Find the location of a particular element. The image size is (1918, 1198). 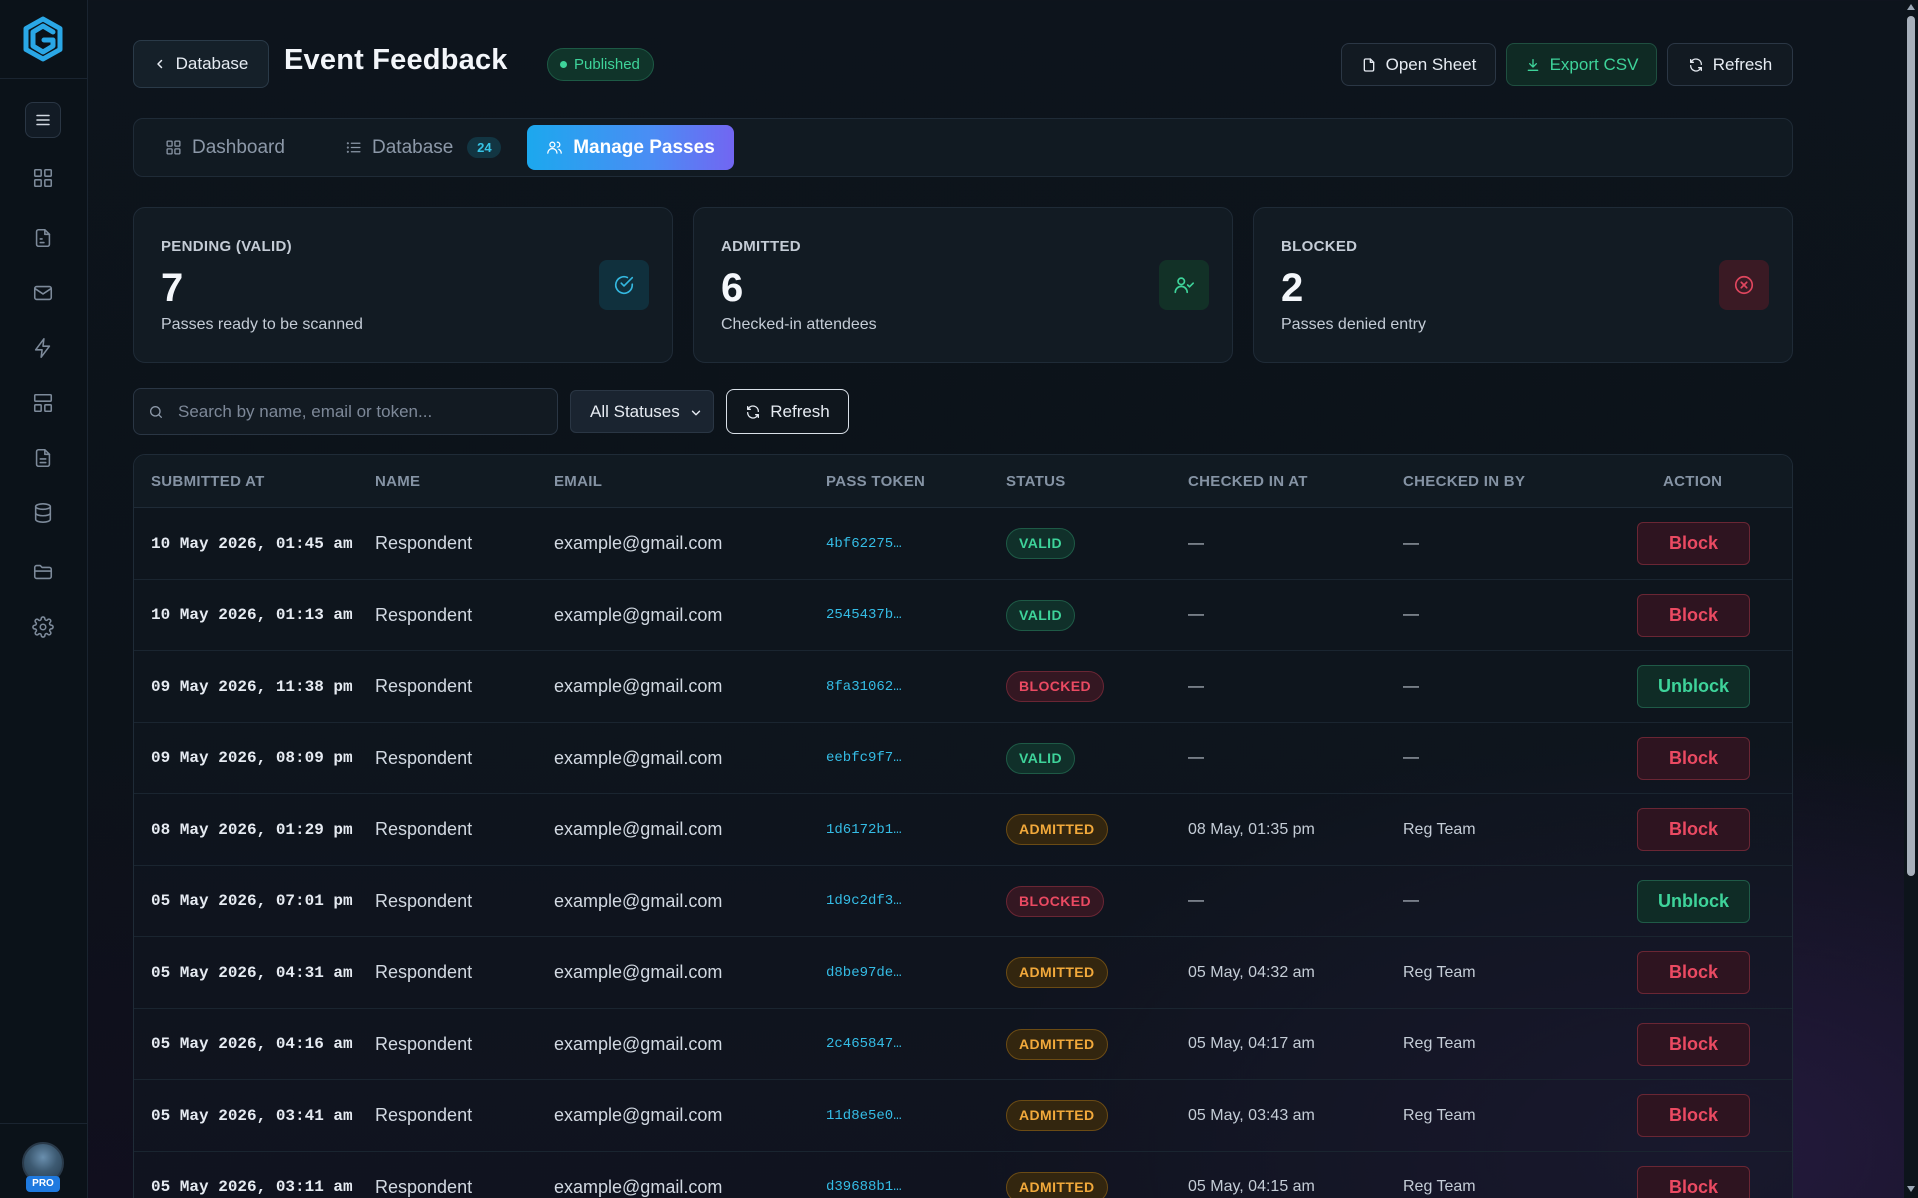

tab-bar: Dashboard Database 24 Manage Passes is located at coordinates (963, 147).